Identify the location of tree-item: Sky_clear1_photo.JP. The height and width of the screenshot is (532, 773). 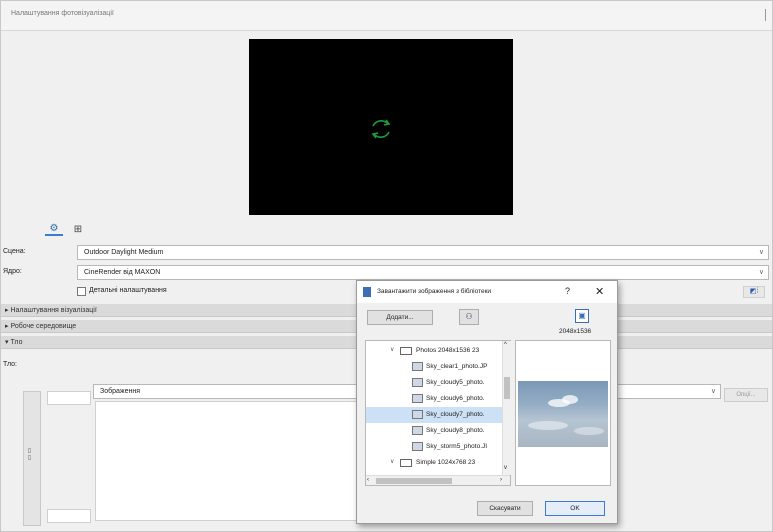
(434, 367).